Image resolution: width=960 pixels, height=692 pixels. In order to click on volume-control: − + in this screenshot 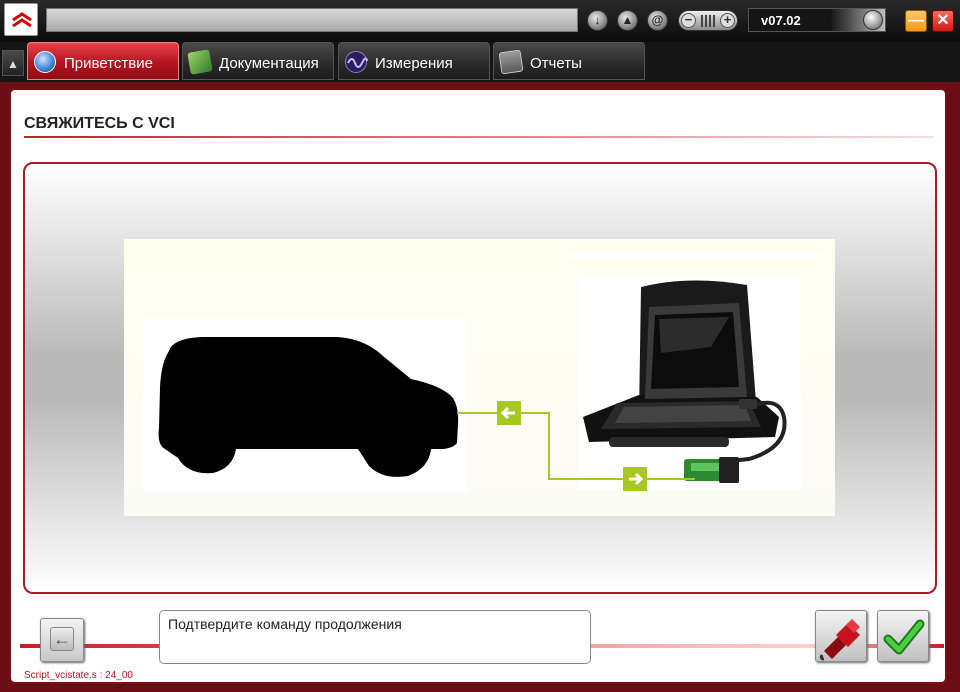, I will do `click(708, 20)`.